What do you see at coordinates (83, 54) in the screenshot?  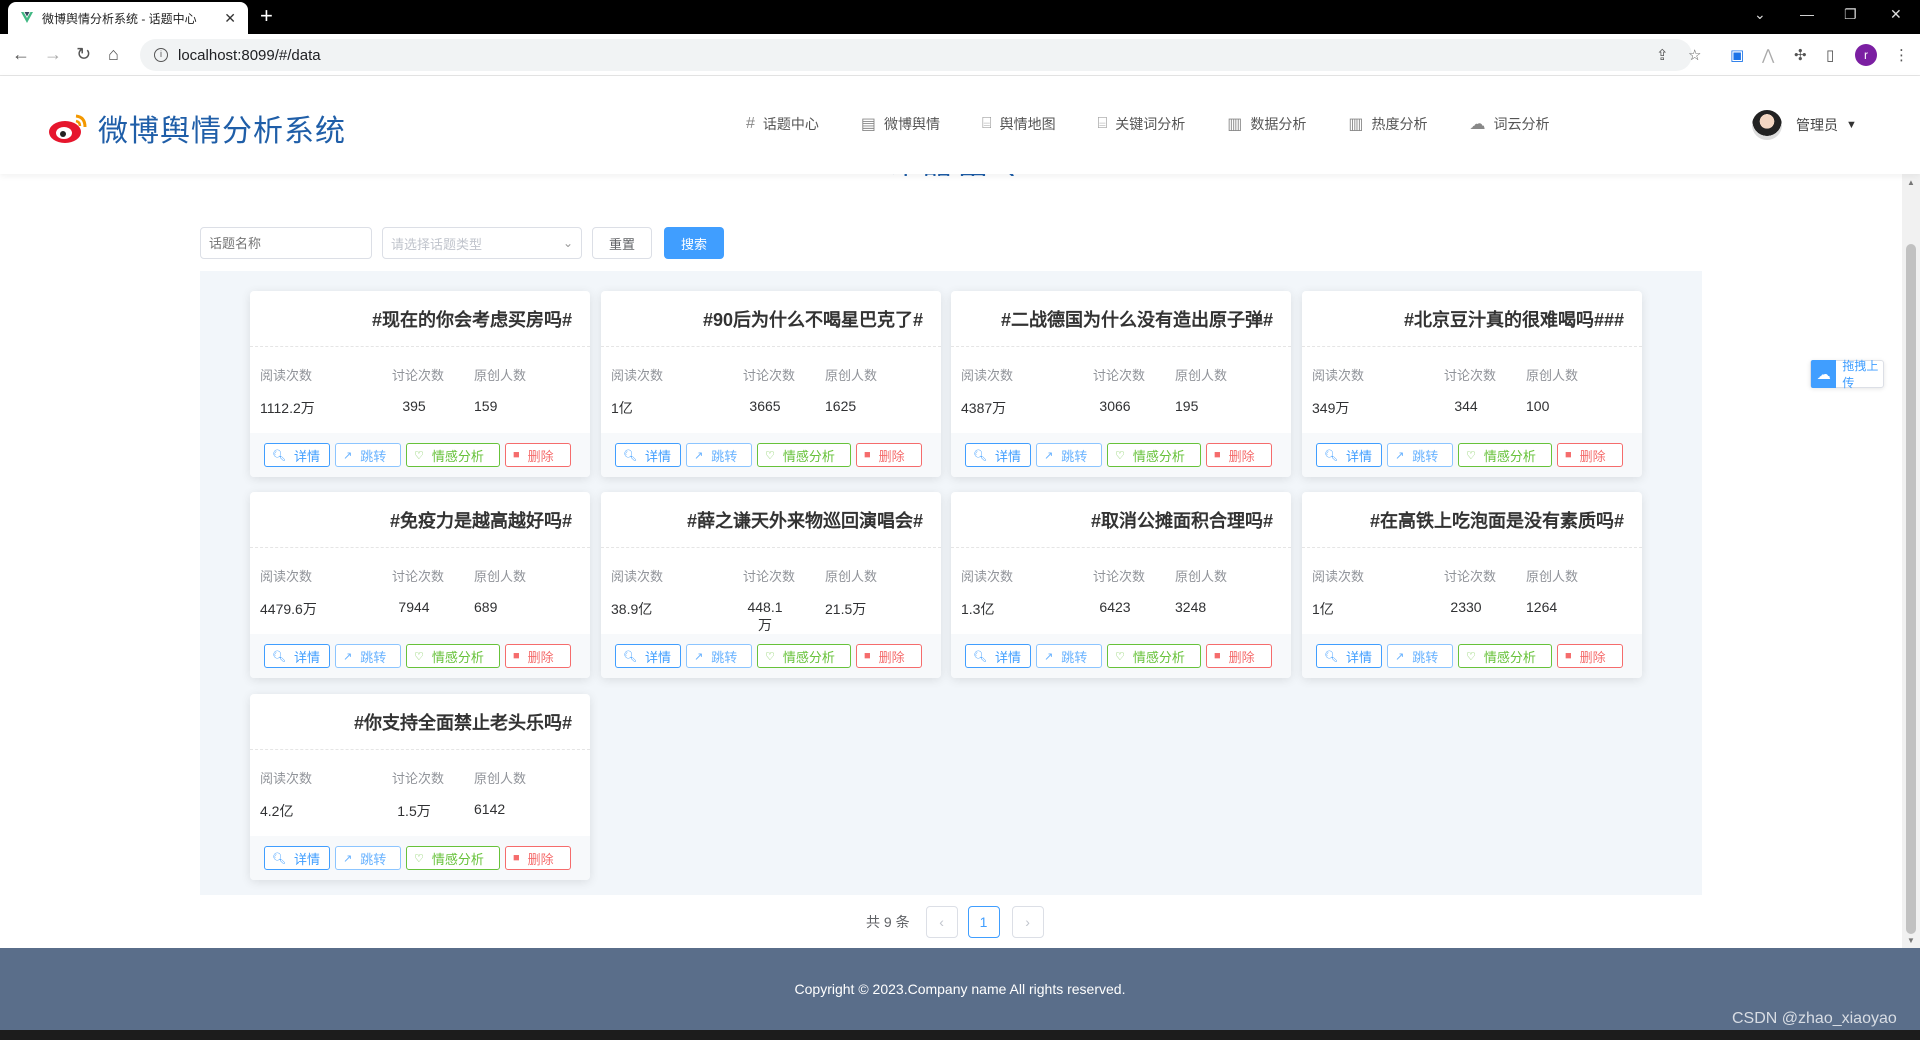 I see `reload-icon: ↻` at bounding box center [83, 54].